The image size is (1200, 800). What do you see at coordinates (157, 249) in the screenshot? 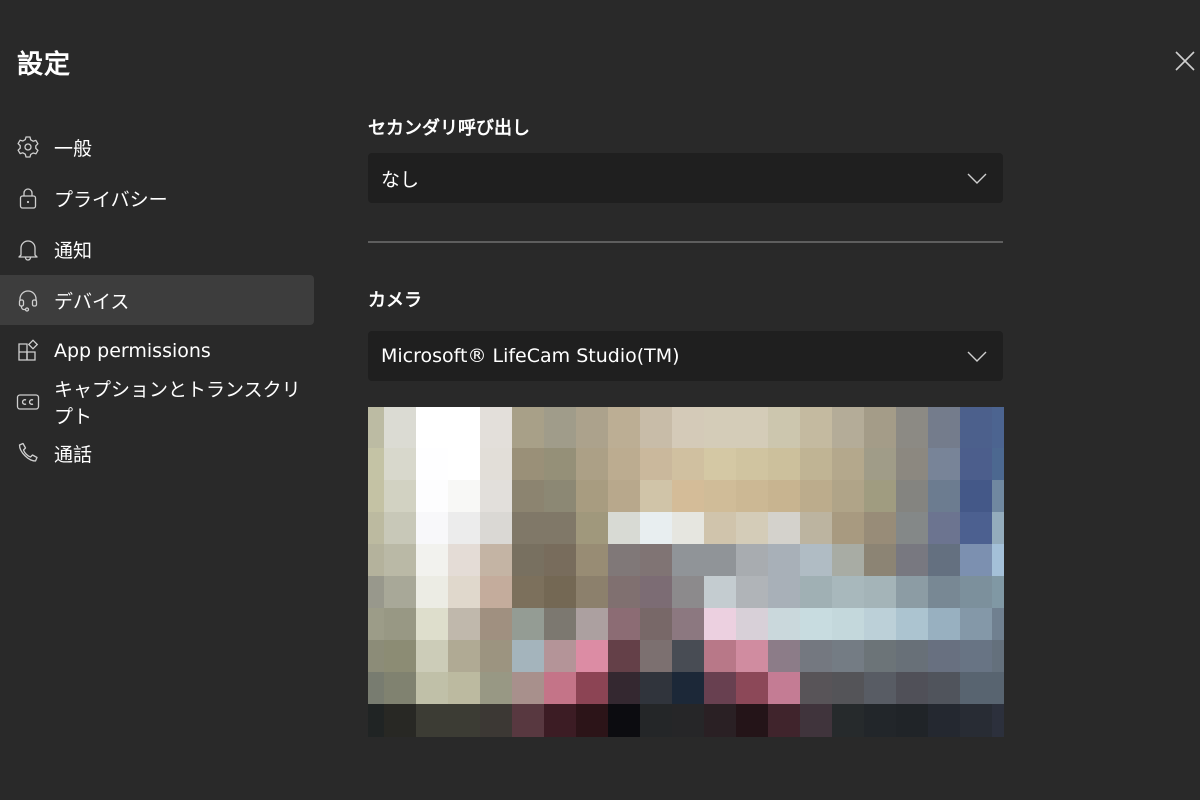
I see `sidebar-item-notifications: 通知` at bounding box center [157, 249].